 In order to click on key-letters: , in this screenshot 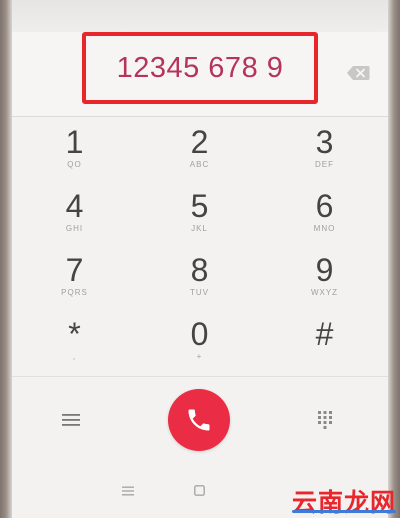, I will do `click(74, 356)`.